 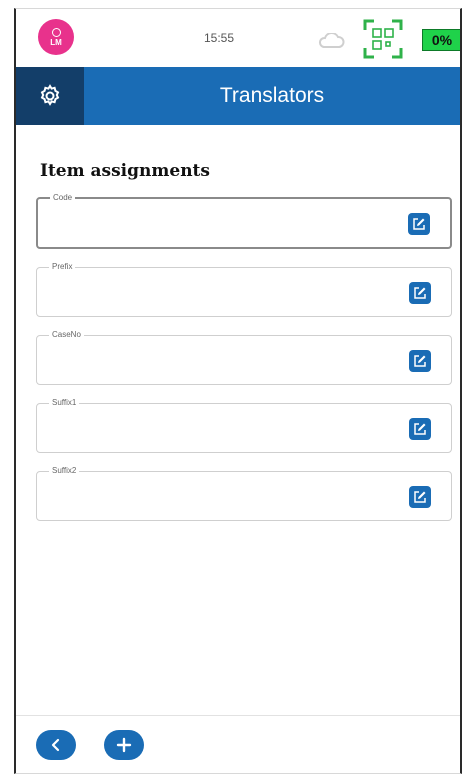 I want to click on field-label: Code, so click(x=63, y=198).